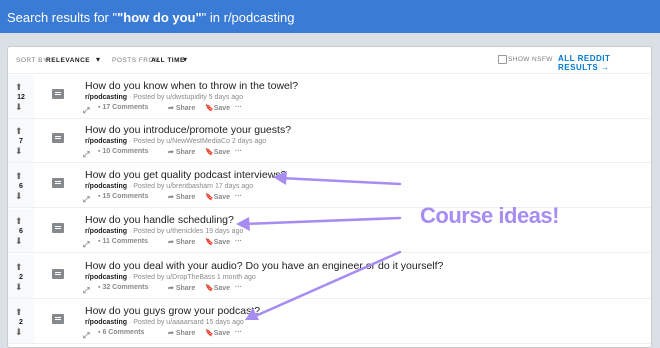 This screenshot has height=348, width=660. I want to click on course-ideas-annotation: Course ideas!, so click(490, 215).